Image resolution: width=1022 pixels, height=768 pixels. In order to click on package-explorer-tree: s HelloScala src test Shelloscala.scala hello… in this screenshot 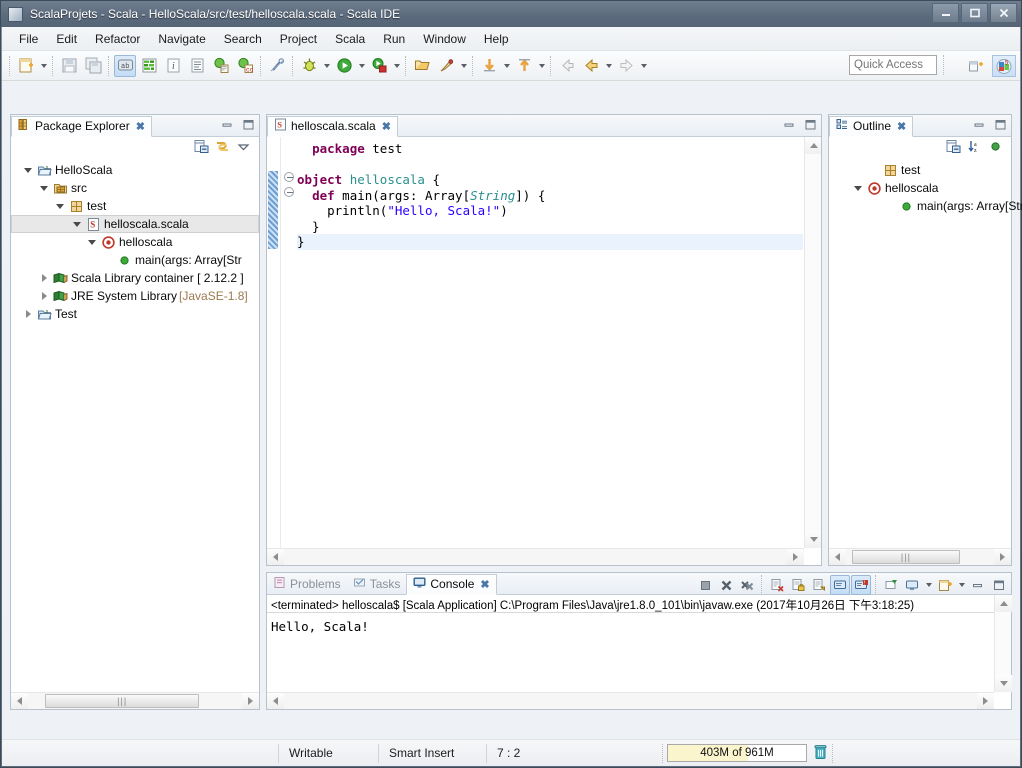, I will do `click(135, 241)`.